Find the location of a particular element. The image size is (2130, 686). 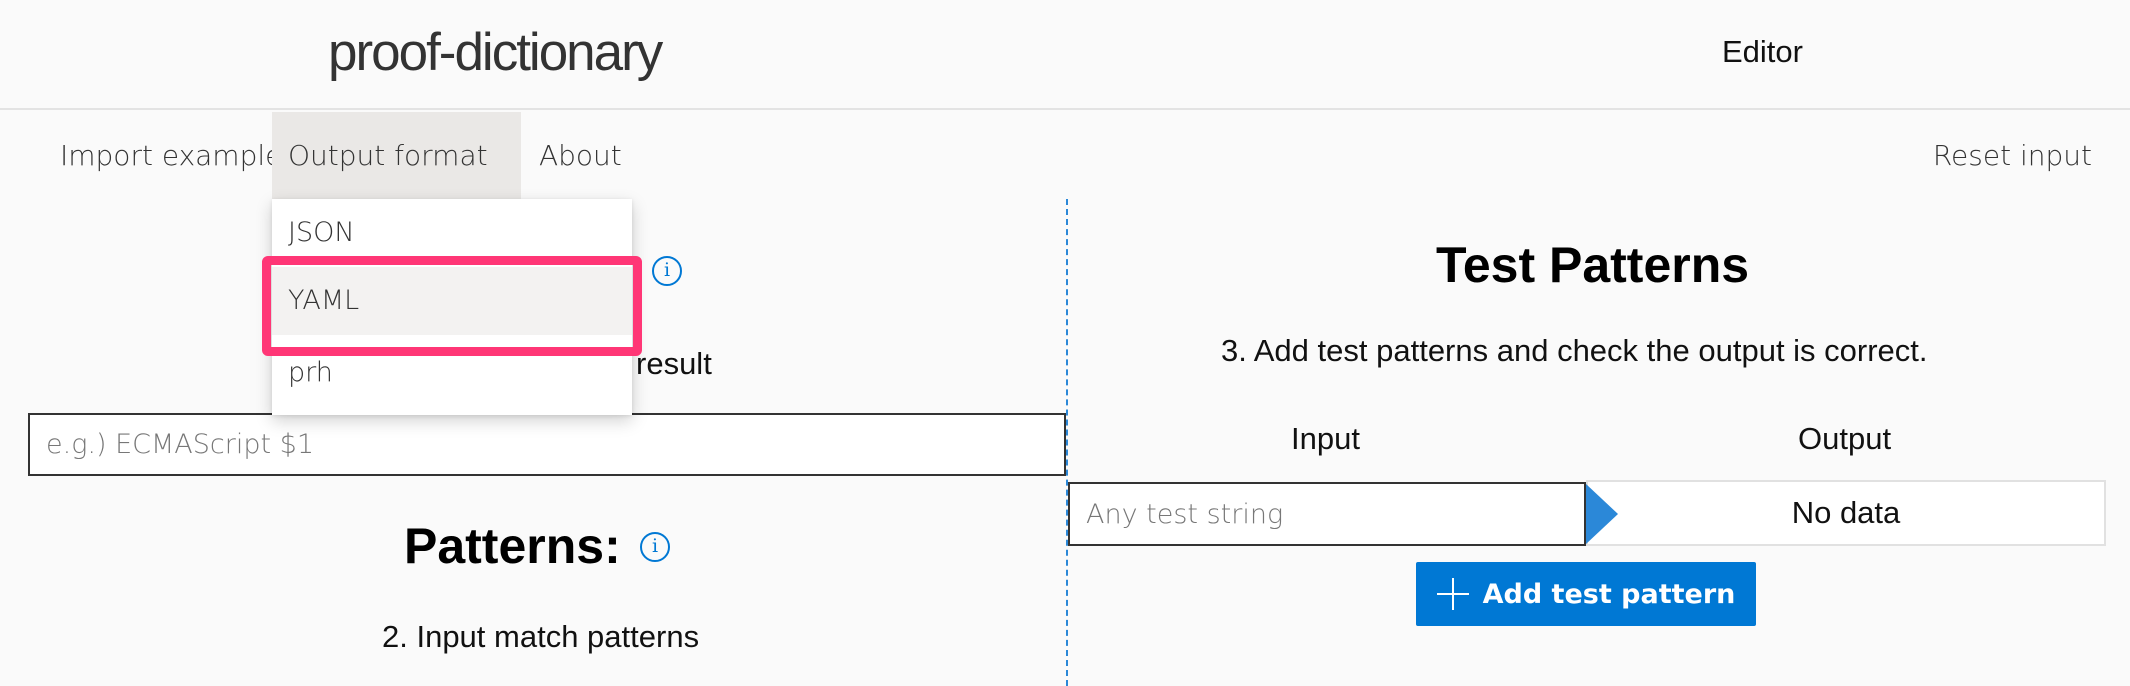

output-format-button: Output format is located at coordinates (396, 181).